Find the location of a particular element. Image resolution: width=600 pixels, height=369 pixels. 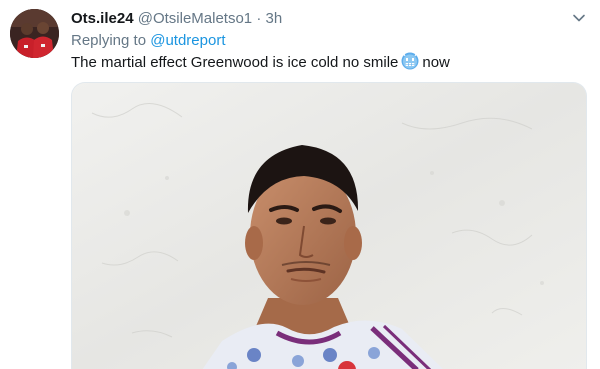

user-handle: @OtsileMaletso1 is located at coordinates (195, 18).